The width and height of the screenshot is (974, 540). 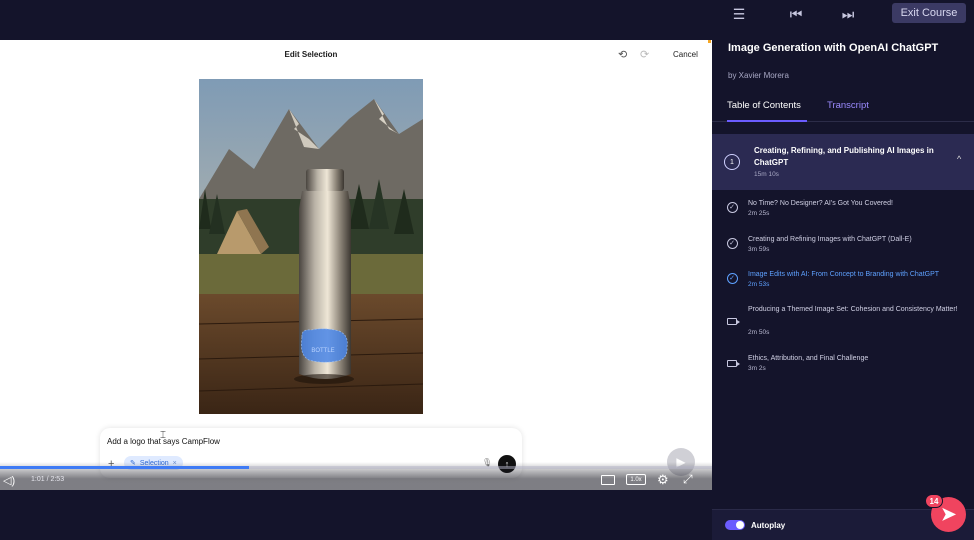 I want to click on indicator-dot, so click(x=709, y=41).